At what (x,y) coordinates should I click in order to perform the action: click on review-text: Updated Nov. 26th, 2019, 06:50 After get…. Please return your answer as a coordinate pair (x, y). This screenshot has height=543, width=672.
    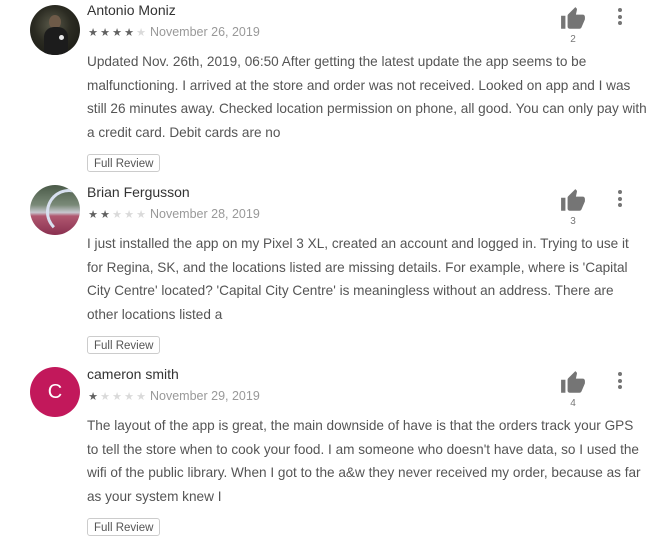
    Looking at the image, I should click on (367, 97).